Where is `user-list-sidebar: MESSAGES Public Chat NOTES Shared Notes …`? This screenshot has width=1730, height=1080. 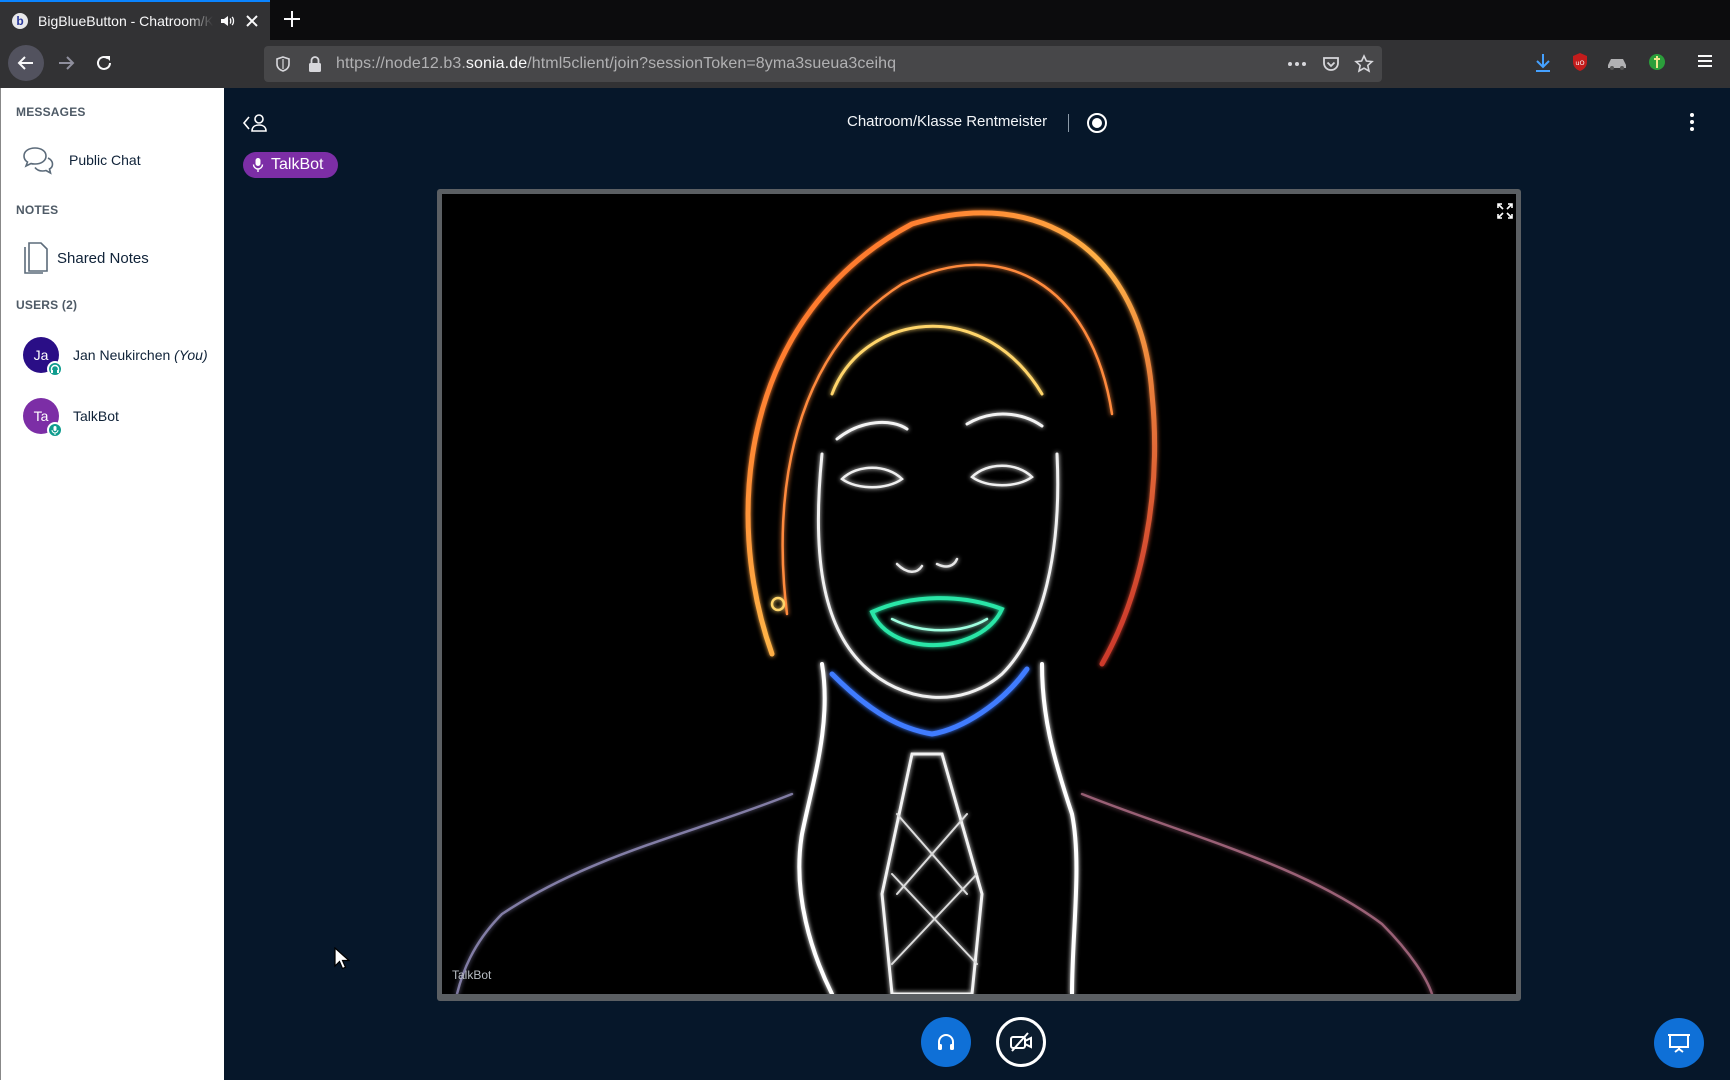 user-list-sidebar: MESSAGES Public Chat NOTES Shared Notes … is located at coordinates (112, 584).